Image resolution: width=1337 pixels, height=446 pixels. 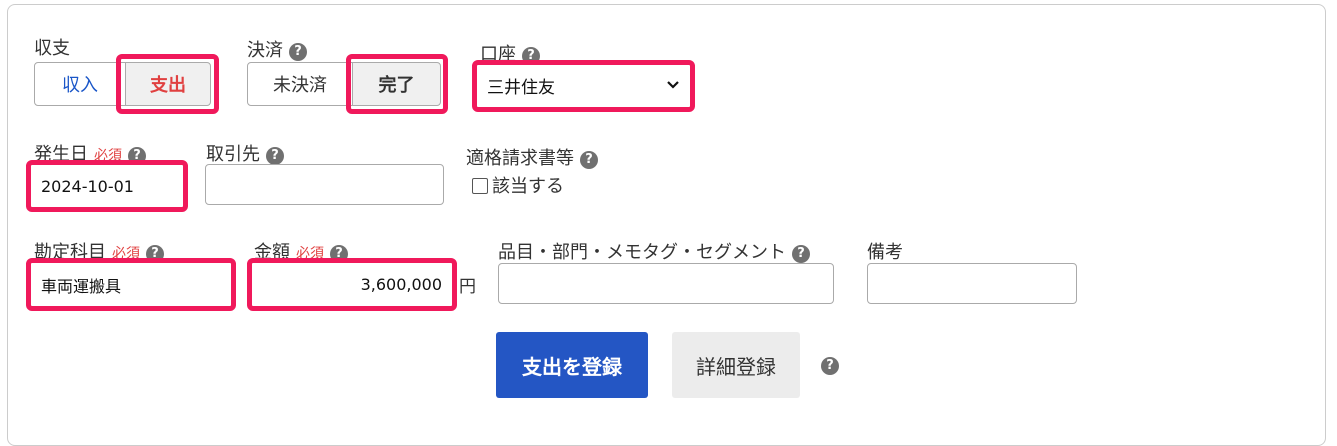 I want to click on torihikisaki-label-text: 取引先, so click(x=233, y=154).